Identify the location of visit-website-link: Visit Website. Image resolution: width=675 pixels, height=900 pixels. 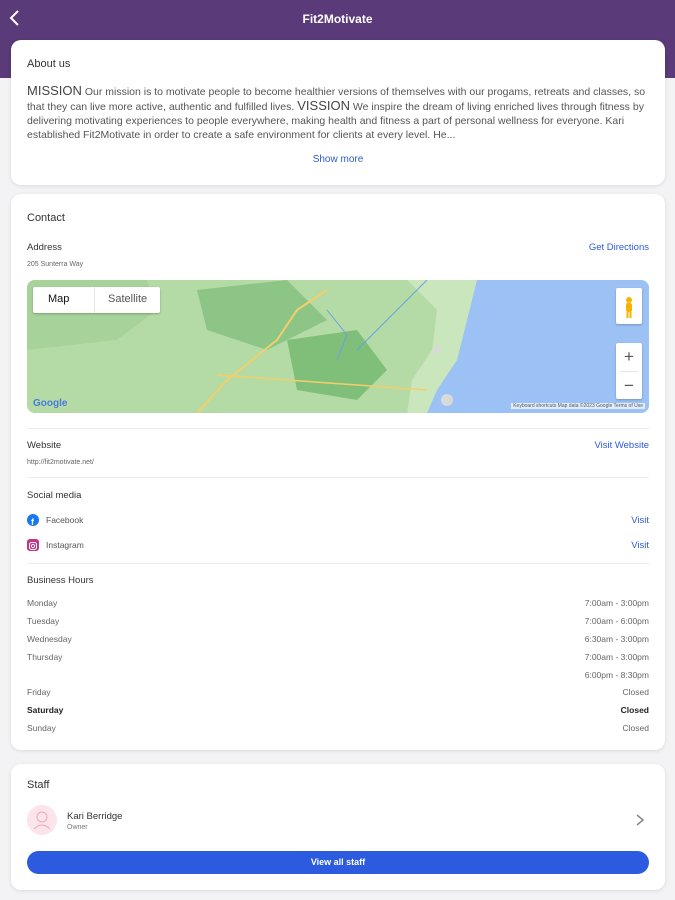
(621, 445).